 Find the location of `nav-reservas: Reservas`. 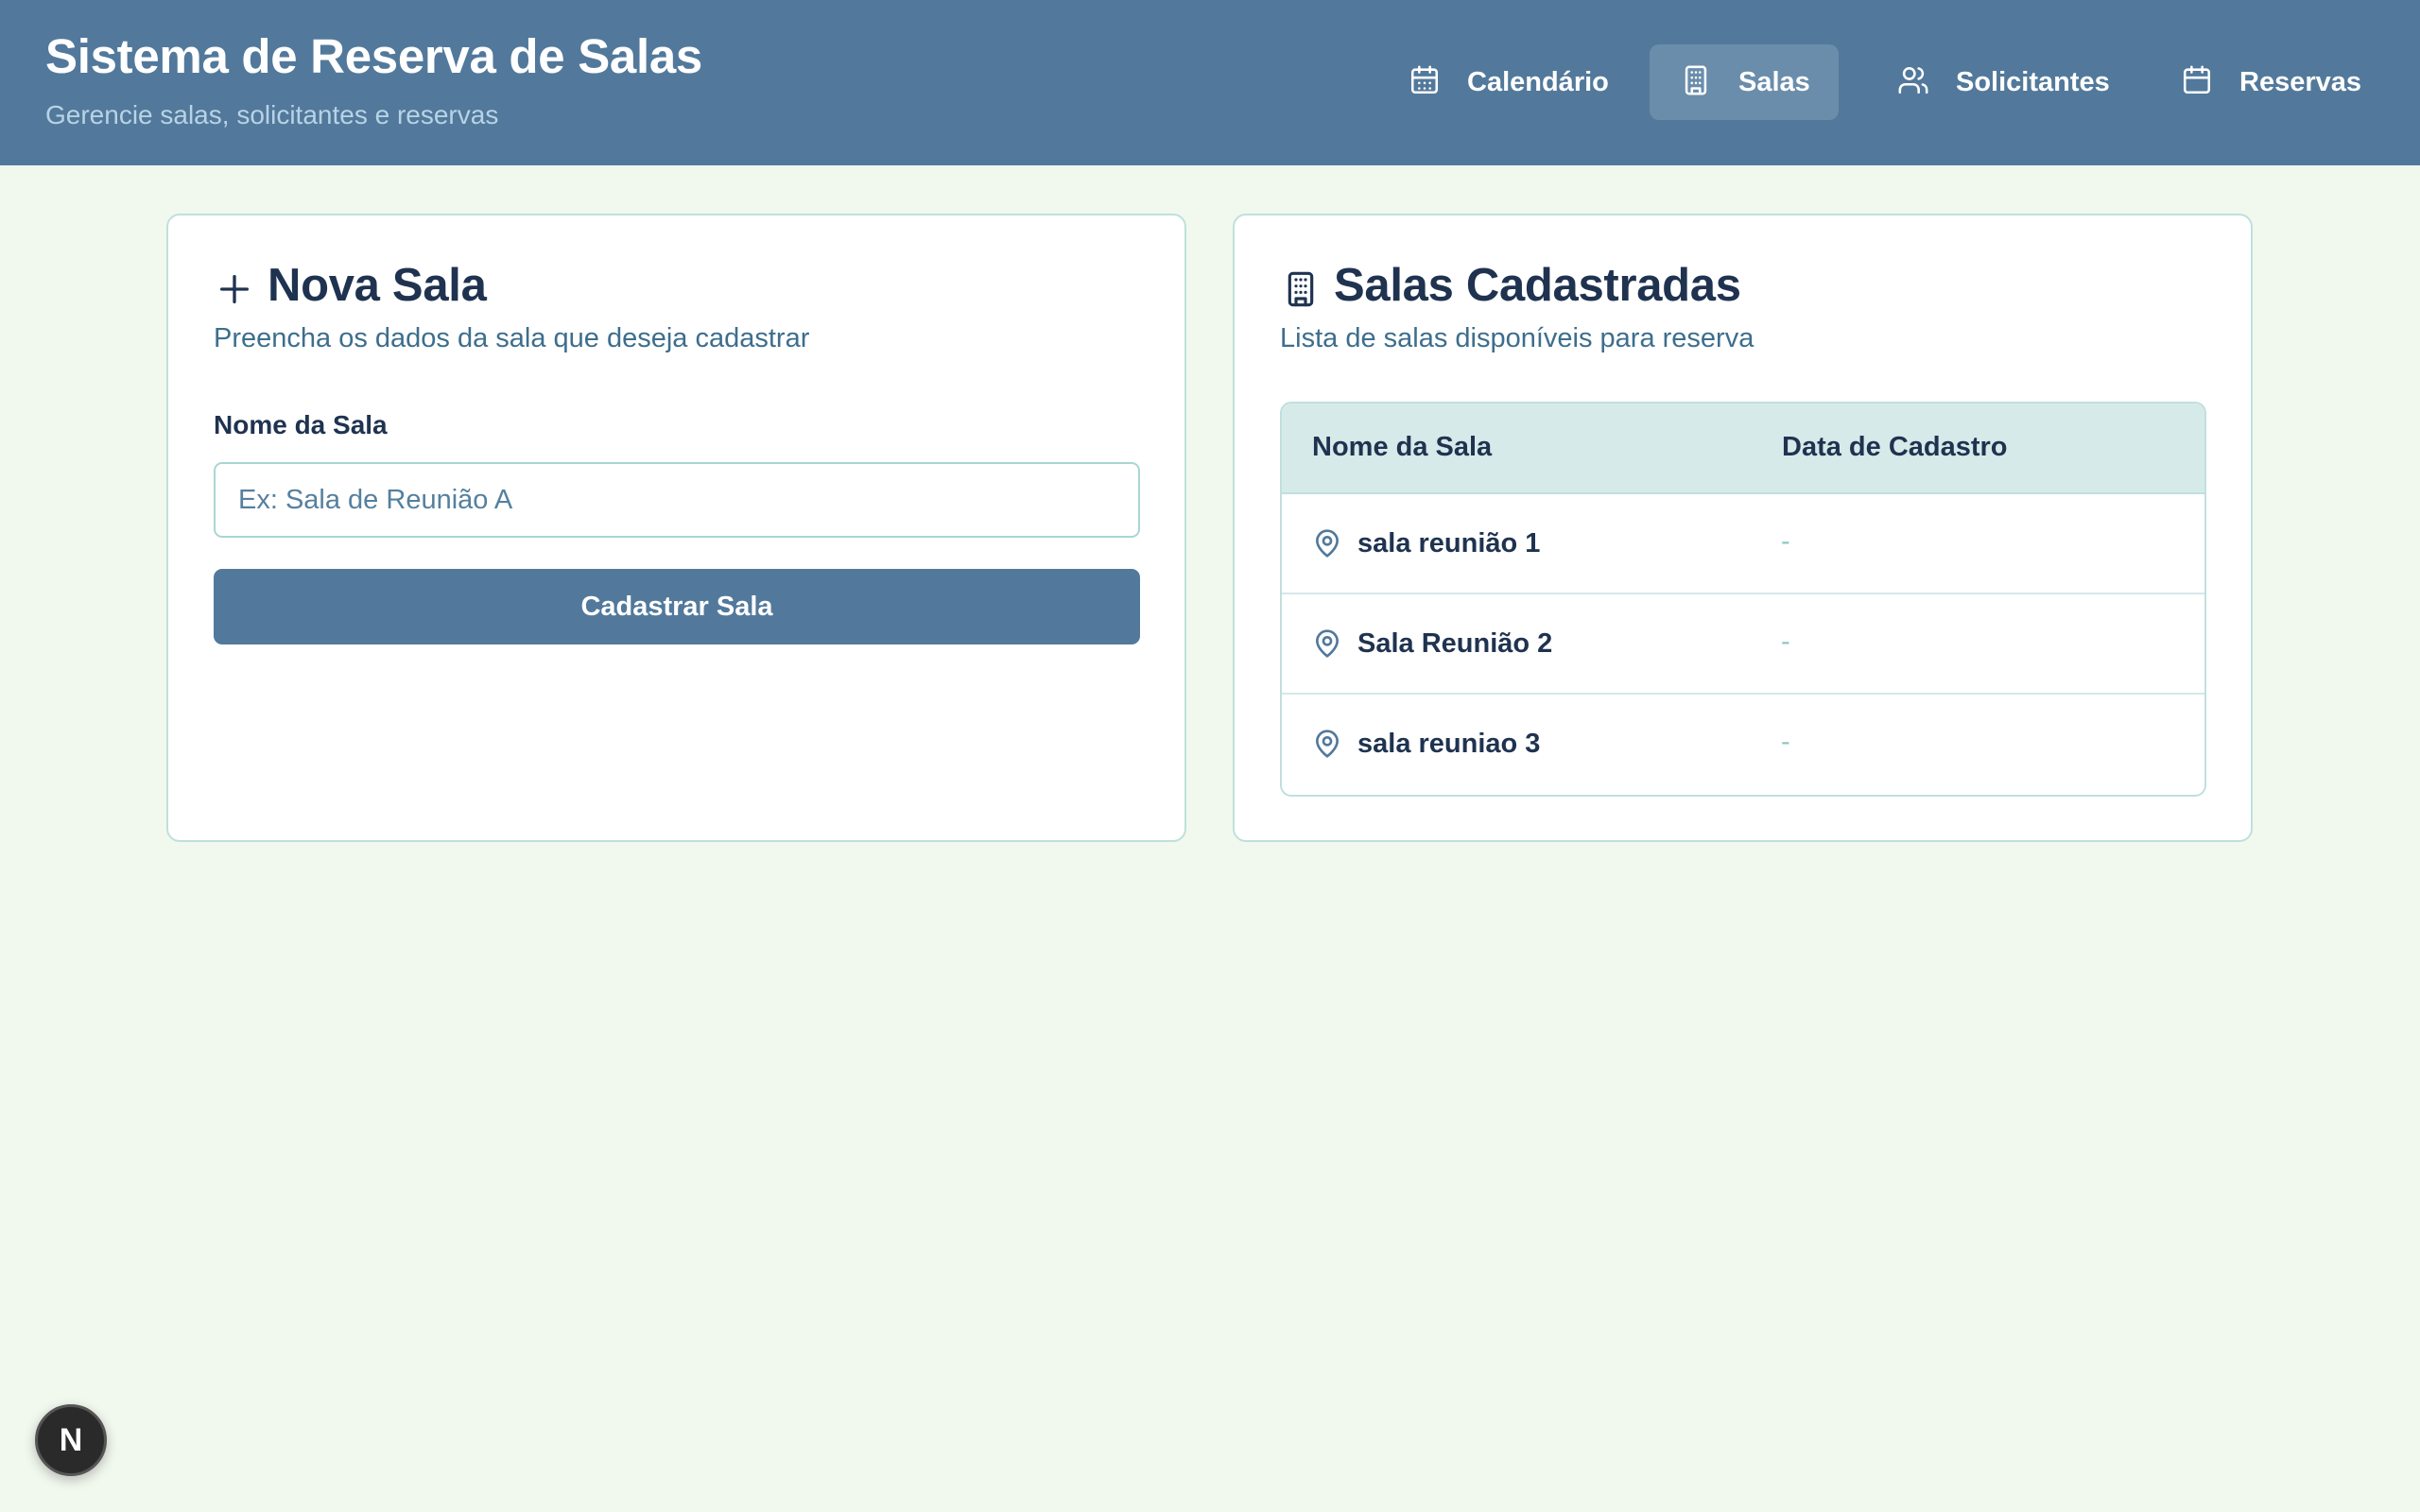

nav-reservas: Reservas is located at coordinates (2271, 82).